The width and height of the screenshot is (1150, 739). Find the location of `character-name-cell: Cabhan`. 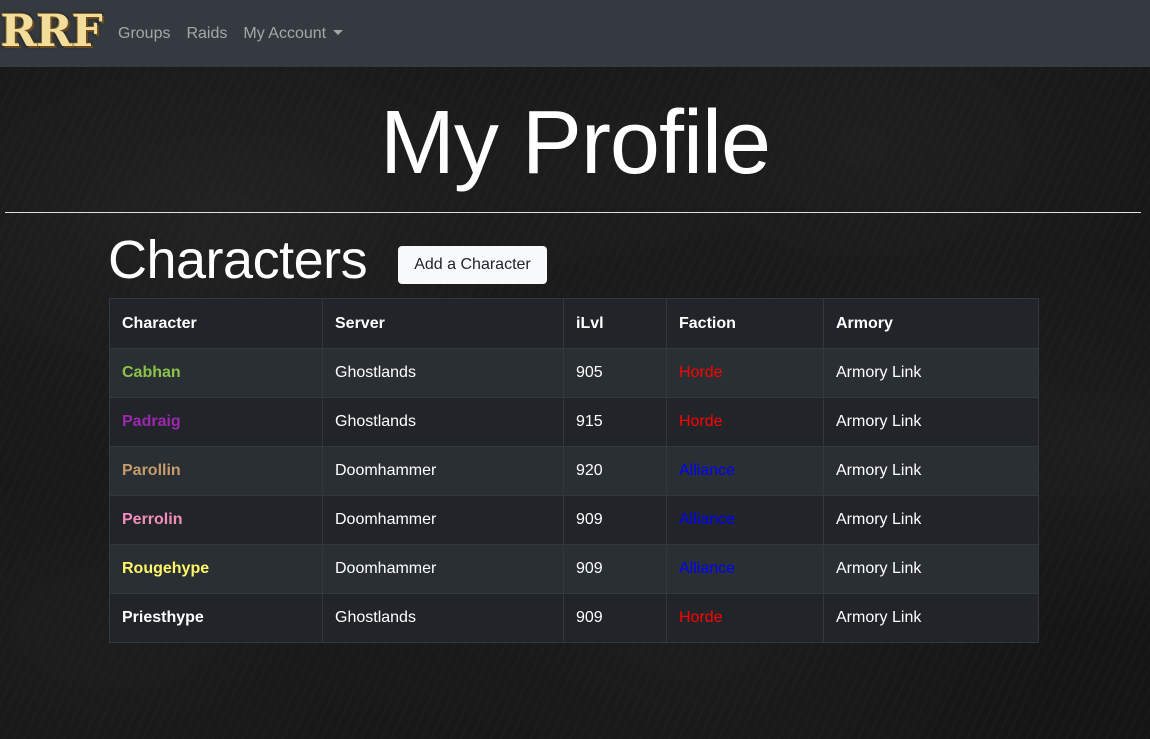

character-name-cell: Cabhan is located at coordinates (216, 373).